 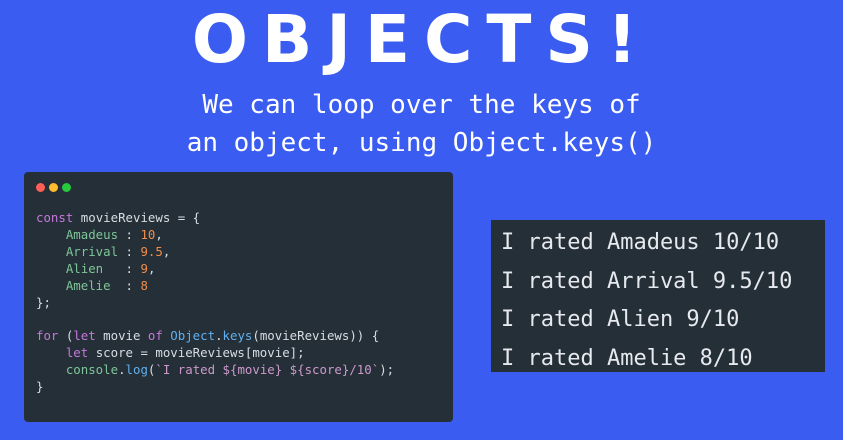 I want to click on window-controls, so click(x=53, y=187).